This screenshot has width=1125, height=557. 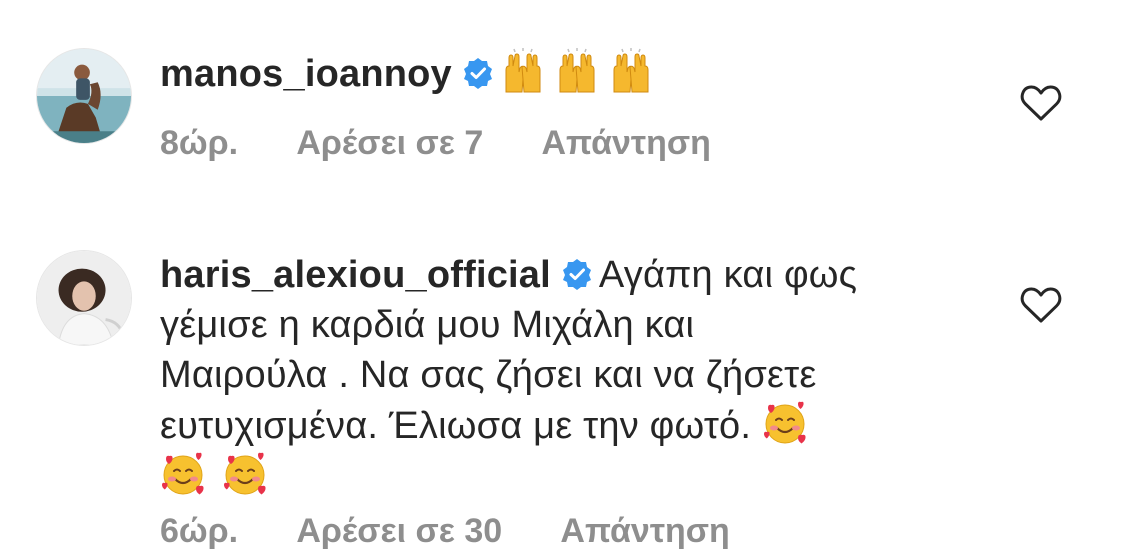 What do you see at coordinates (399, 531) in the screenshot?
I see `likes-count-link: Αρέσει σε 30` at bounding box center [399, 531].